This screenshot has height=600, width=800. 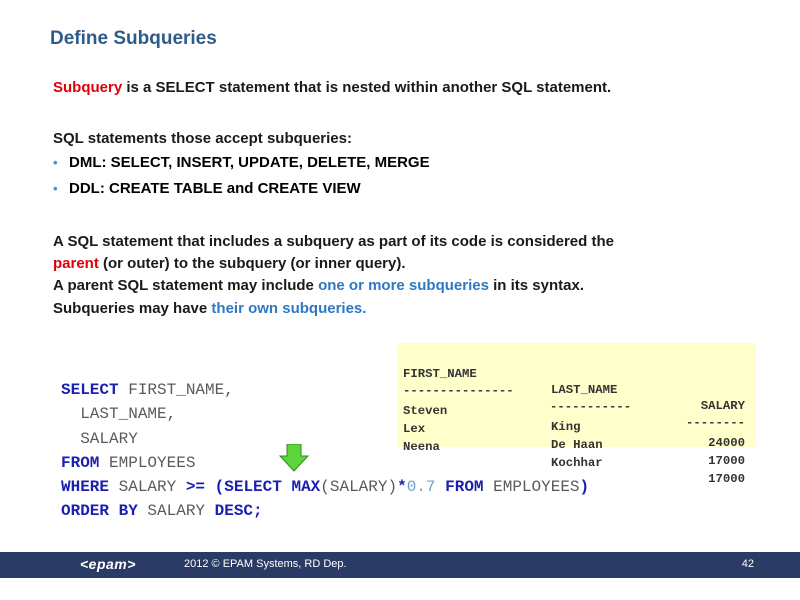 What do you see at coordinates (133, 38) in the screenshot?
I see `slide-title: Define Subqueries` at bounding box center [133, 38].